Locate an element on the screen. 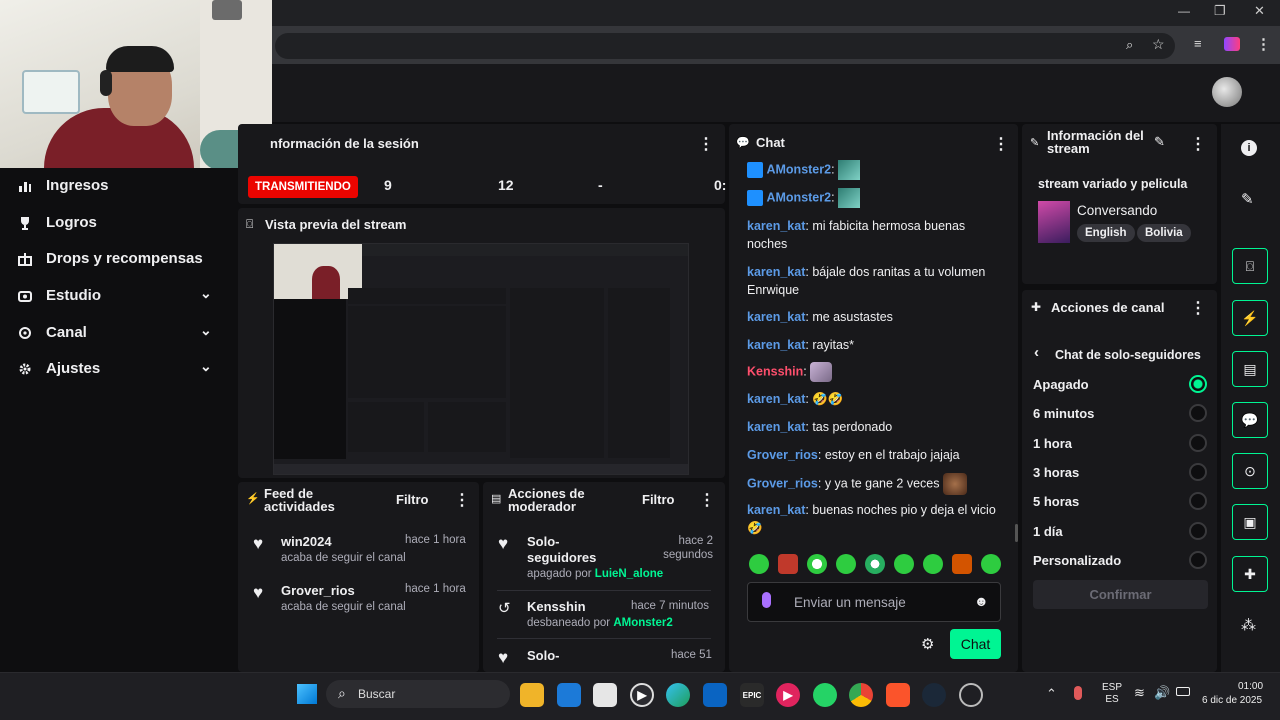 Image resolution: width=1280 pixels, height=720 pixels. info-icon: i is located at coordinates (1249, 148).